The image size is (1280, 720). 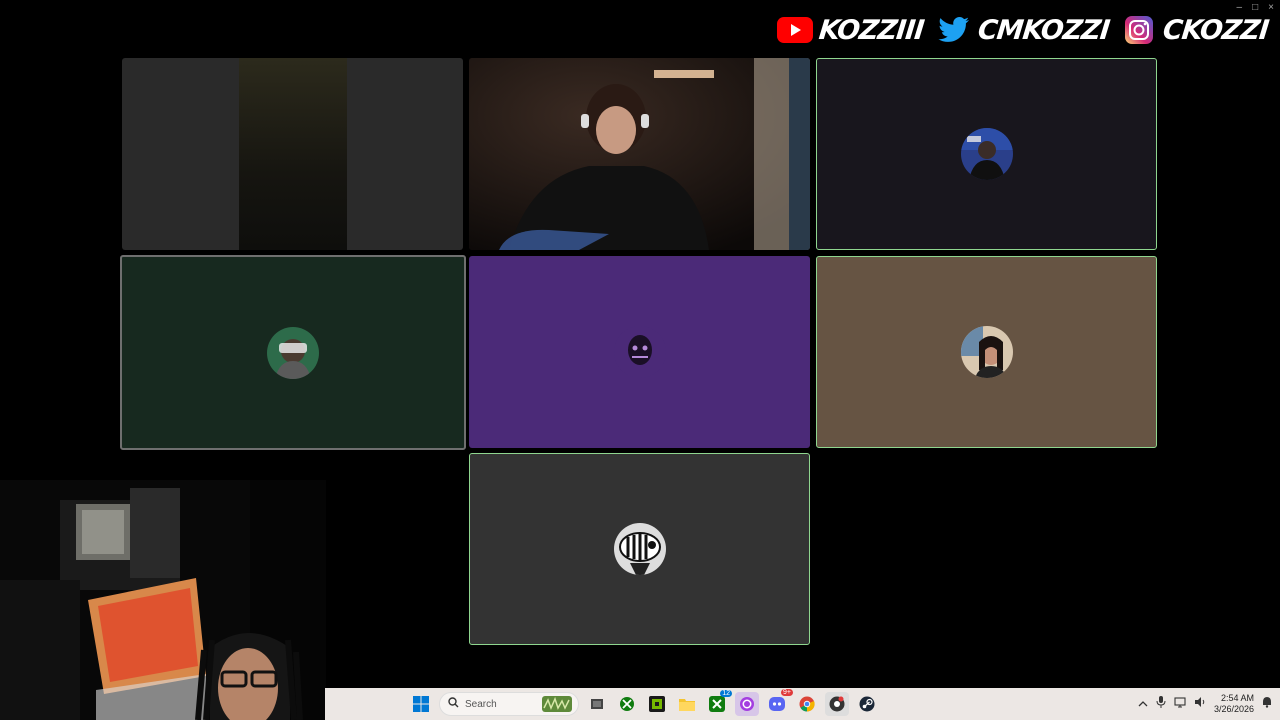 I want to click on social-overlay: KOZZIII CMKOZZI CKOZZI, so click(x=1025, y=30).